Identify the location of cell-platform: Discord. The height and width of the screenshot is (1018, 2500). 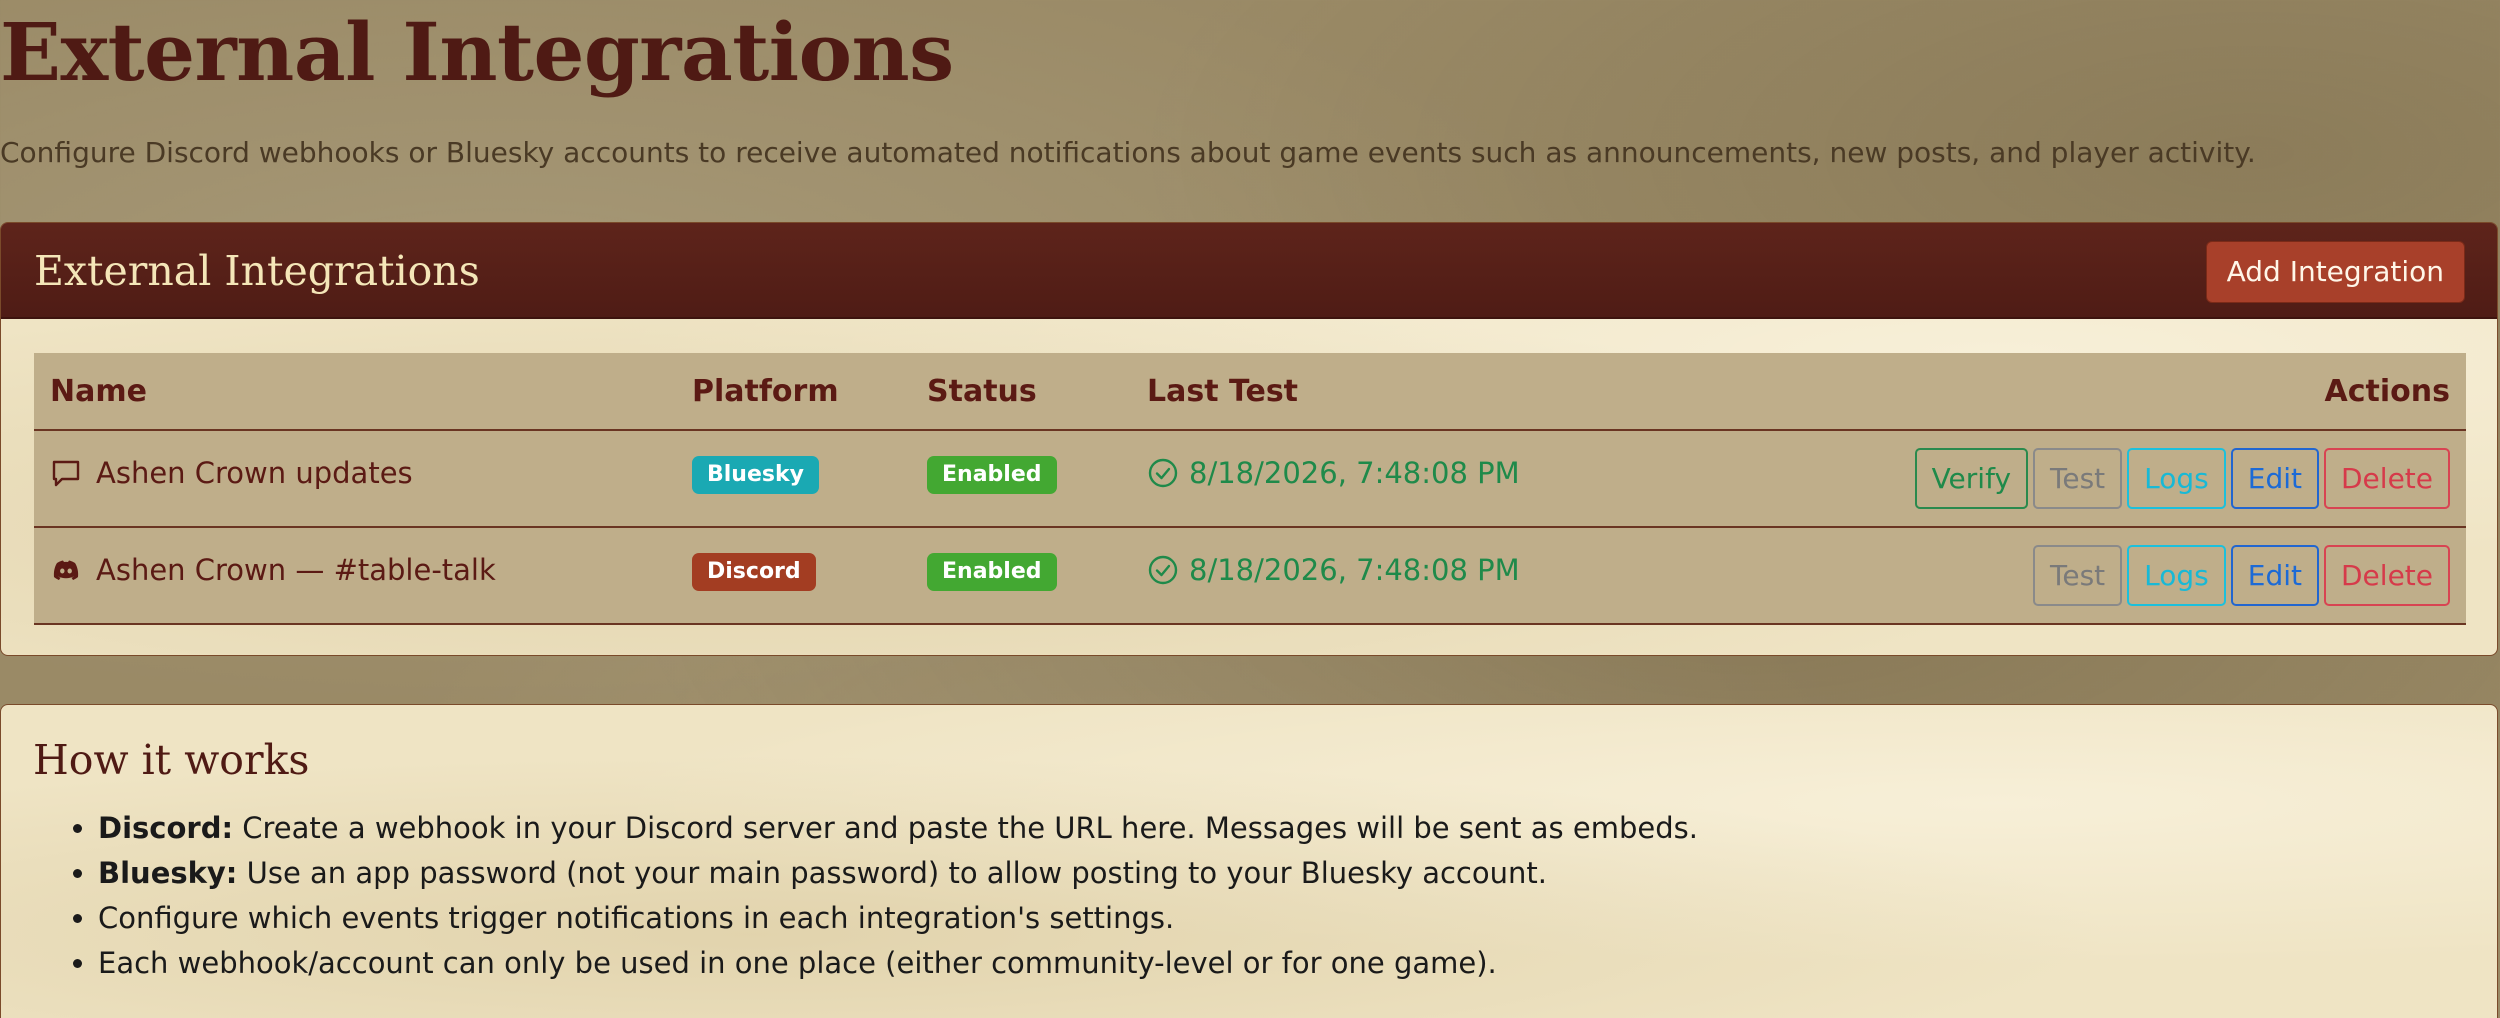
(793, 576).